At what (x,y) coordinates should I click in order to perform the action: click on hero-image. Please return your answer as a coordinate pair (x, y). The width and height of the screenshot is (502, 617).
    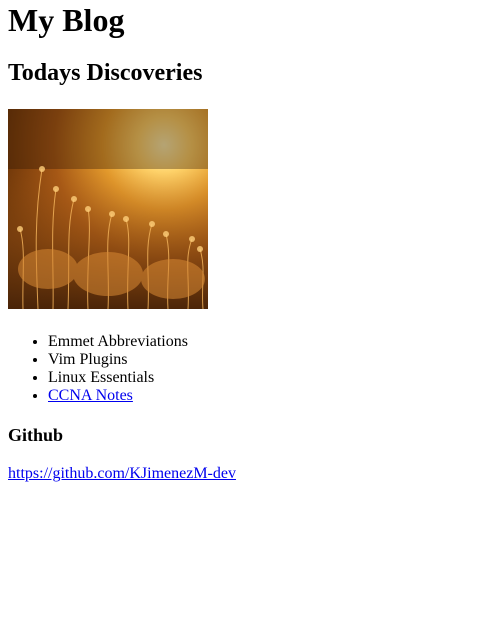
    Looking at the image, I should click on (108, 209).